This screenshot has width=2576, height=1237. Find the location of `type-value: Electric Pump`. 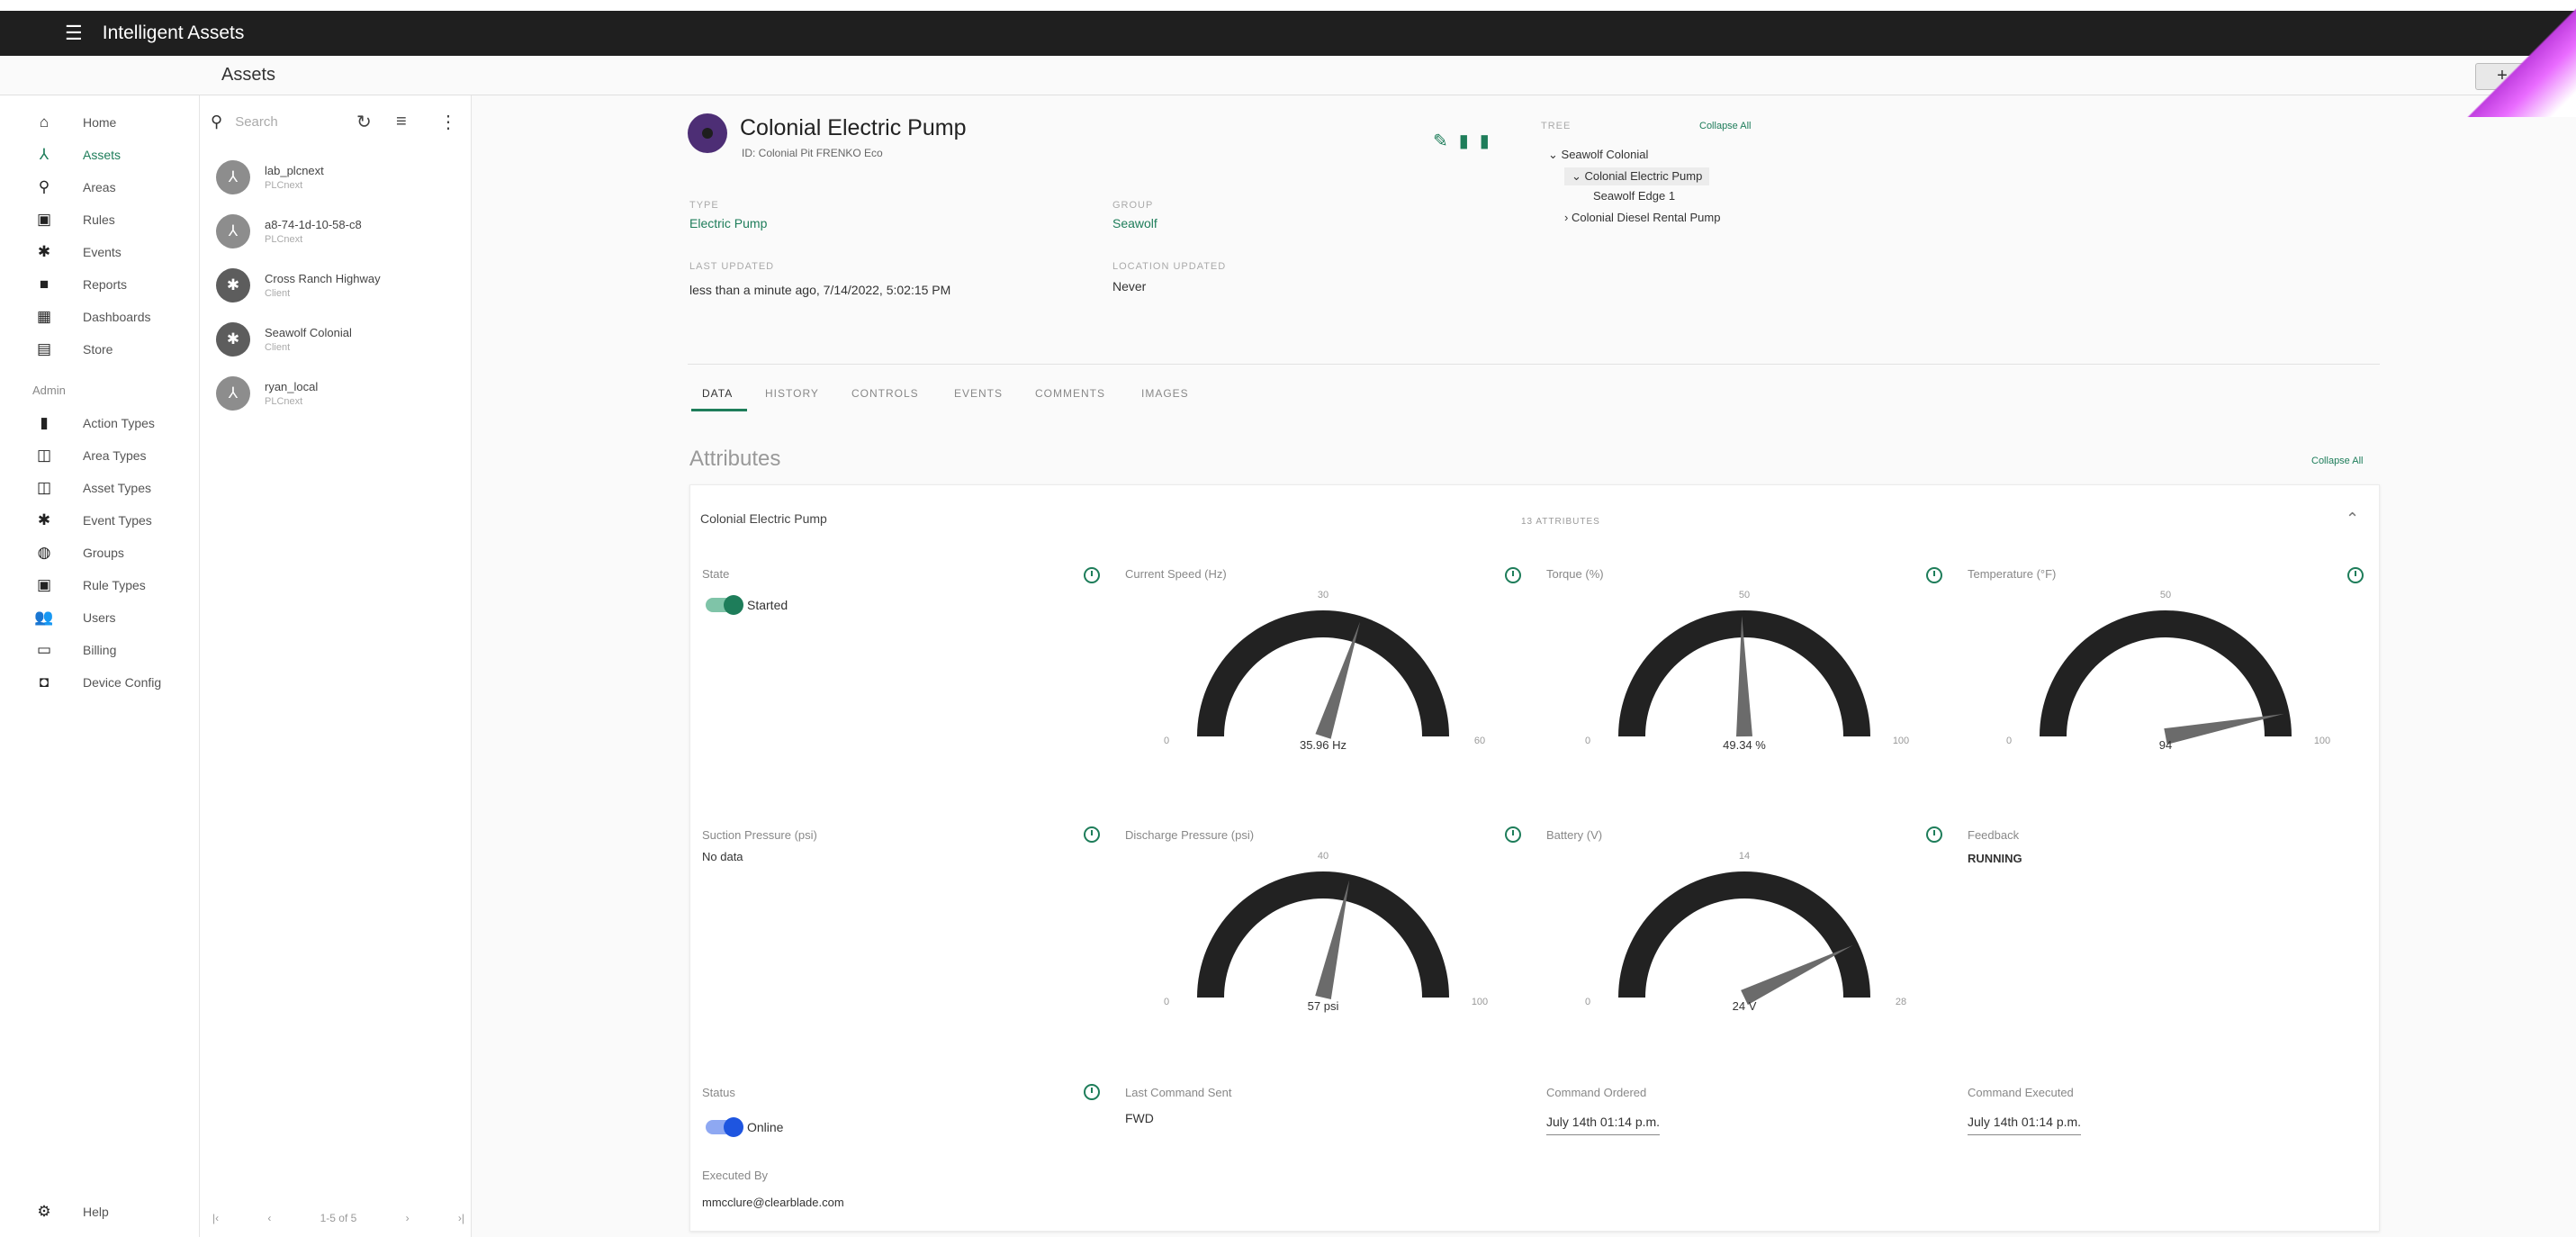

type-value: Electric Pump is located at coordinates (728, 223).